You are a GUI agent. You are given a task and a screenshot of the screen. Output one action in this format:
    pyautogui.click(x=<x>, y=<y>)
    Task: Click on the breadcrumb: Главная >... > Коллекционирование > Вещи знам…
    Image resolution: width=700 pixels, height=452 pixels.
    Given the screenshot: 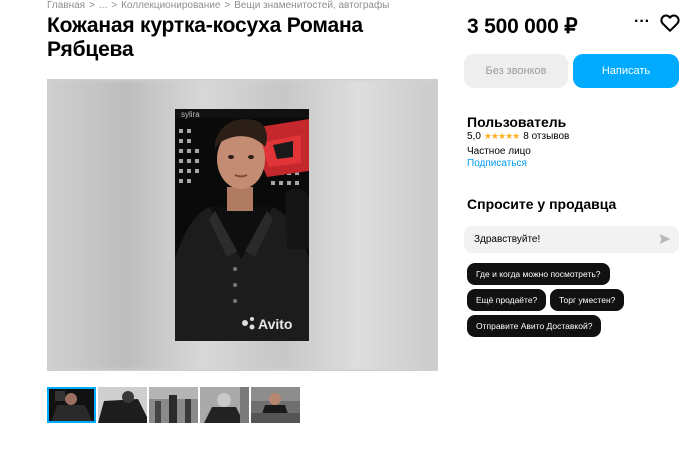 What is the action you would take?
    pyautogui.click(x=218, y=5)
    